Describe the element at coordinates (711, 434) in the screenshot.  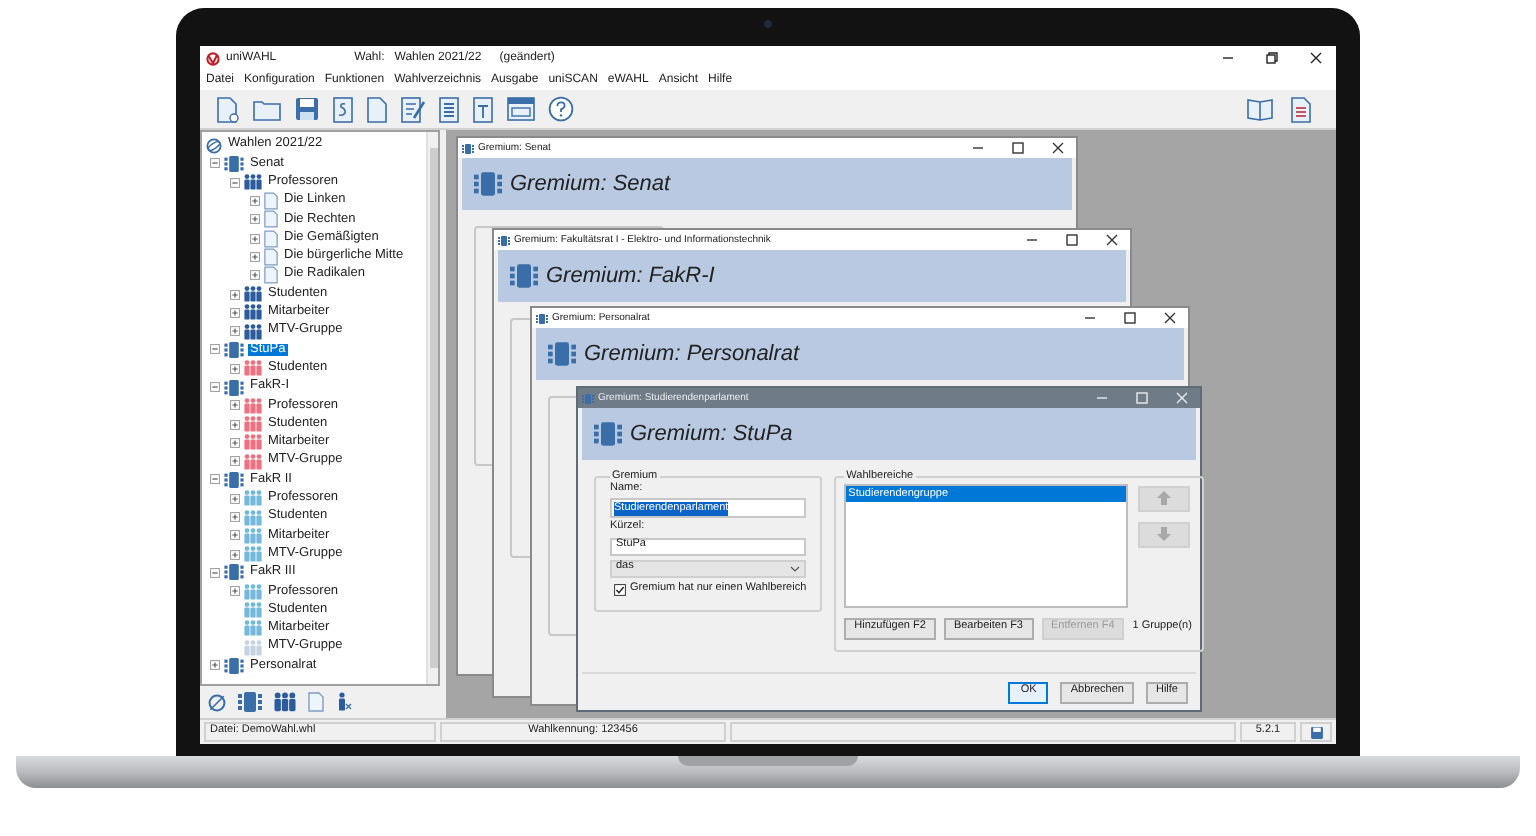
I see `dialog-heading: Gremium: StuPa` at that location.